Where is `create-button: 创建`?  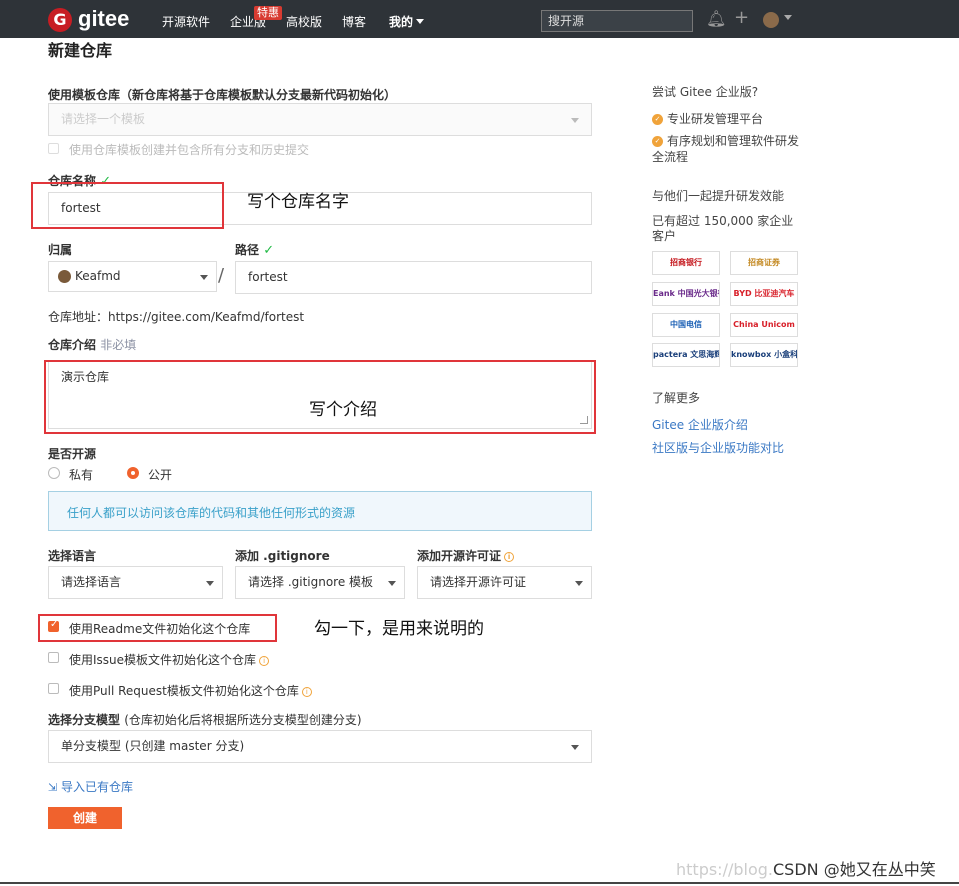 create-button: 创建 is located at coordinates (85, 818).